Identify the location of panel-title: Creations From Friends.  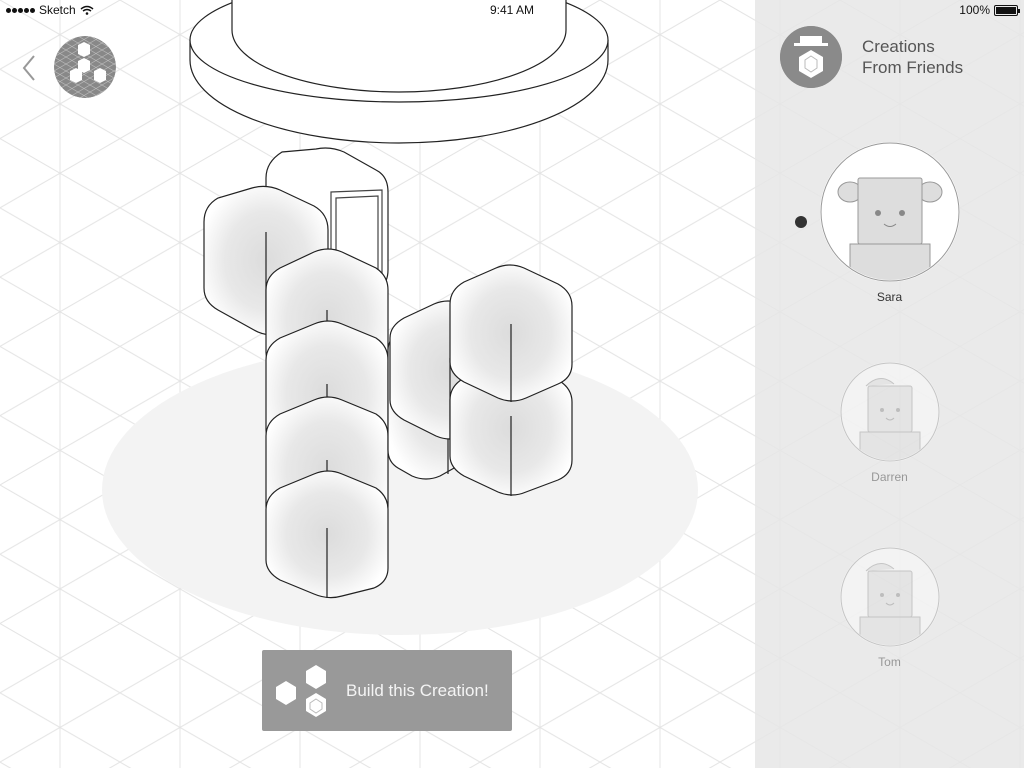
(912, 57).